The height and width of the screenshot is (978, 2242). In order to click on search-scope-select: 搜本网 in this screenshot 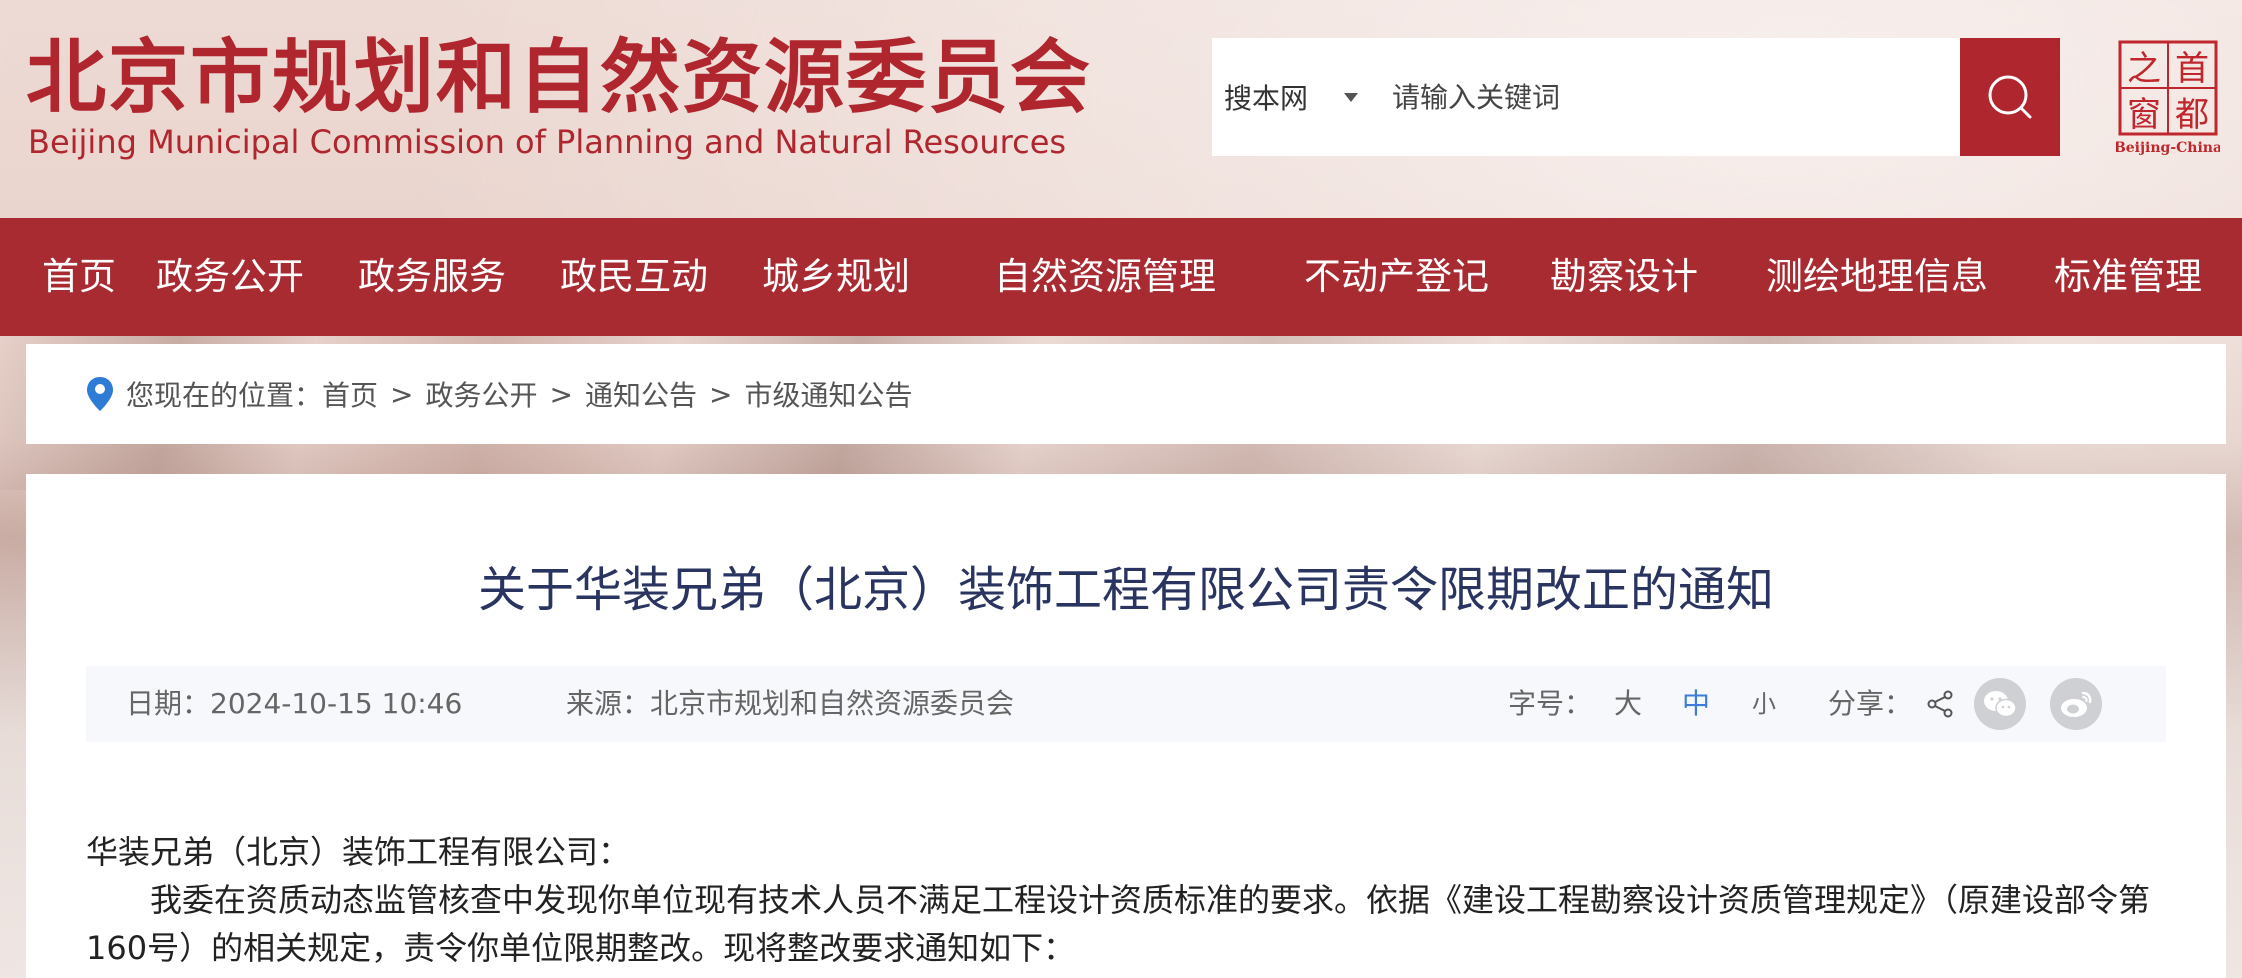, I will do `click(1297, 97)`.